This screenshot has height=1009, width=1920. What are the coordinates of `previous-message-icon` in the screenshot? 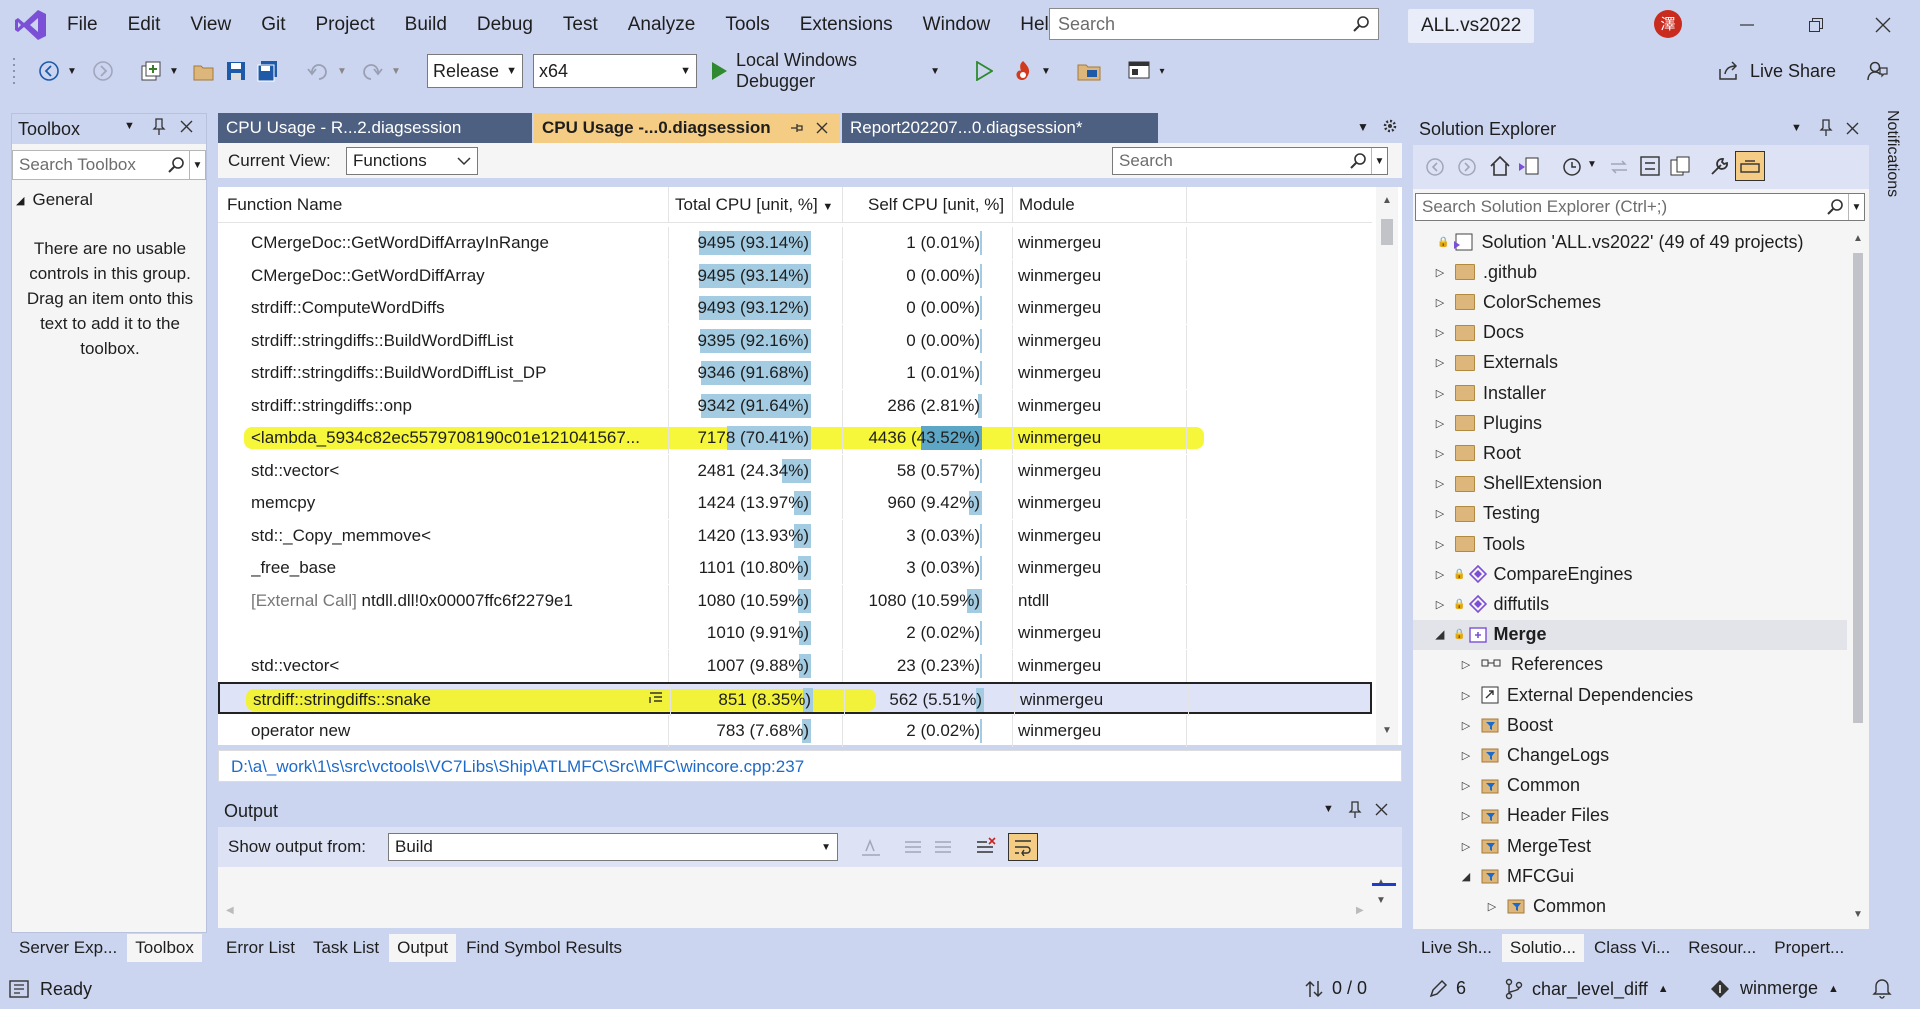 It's located at (913, 847).